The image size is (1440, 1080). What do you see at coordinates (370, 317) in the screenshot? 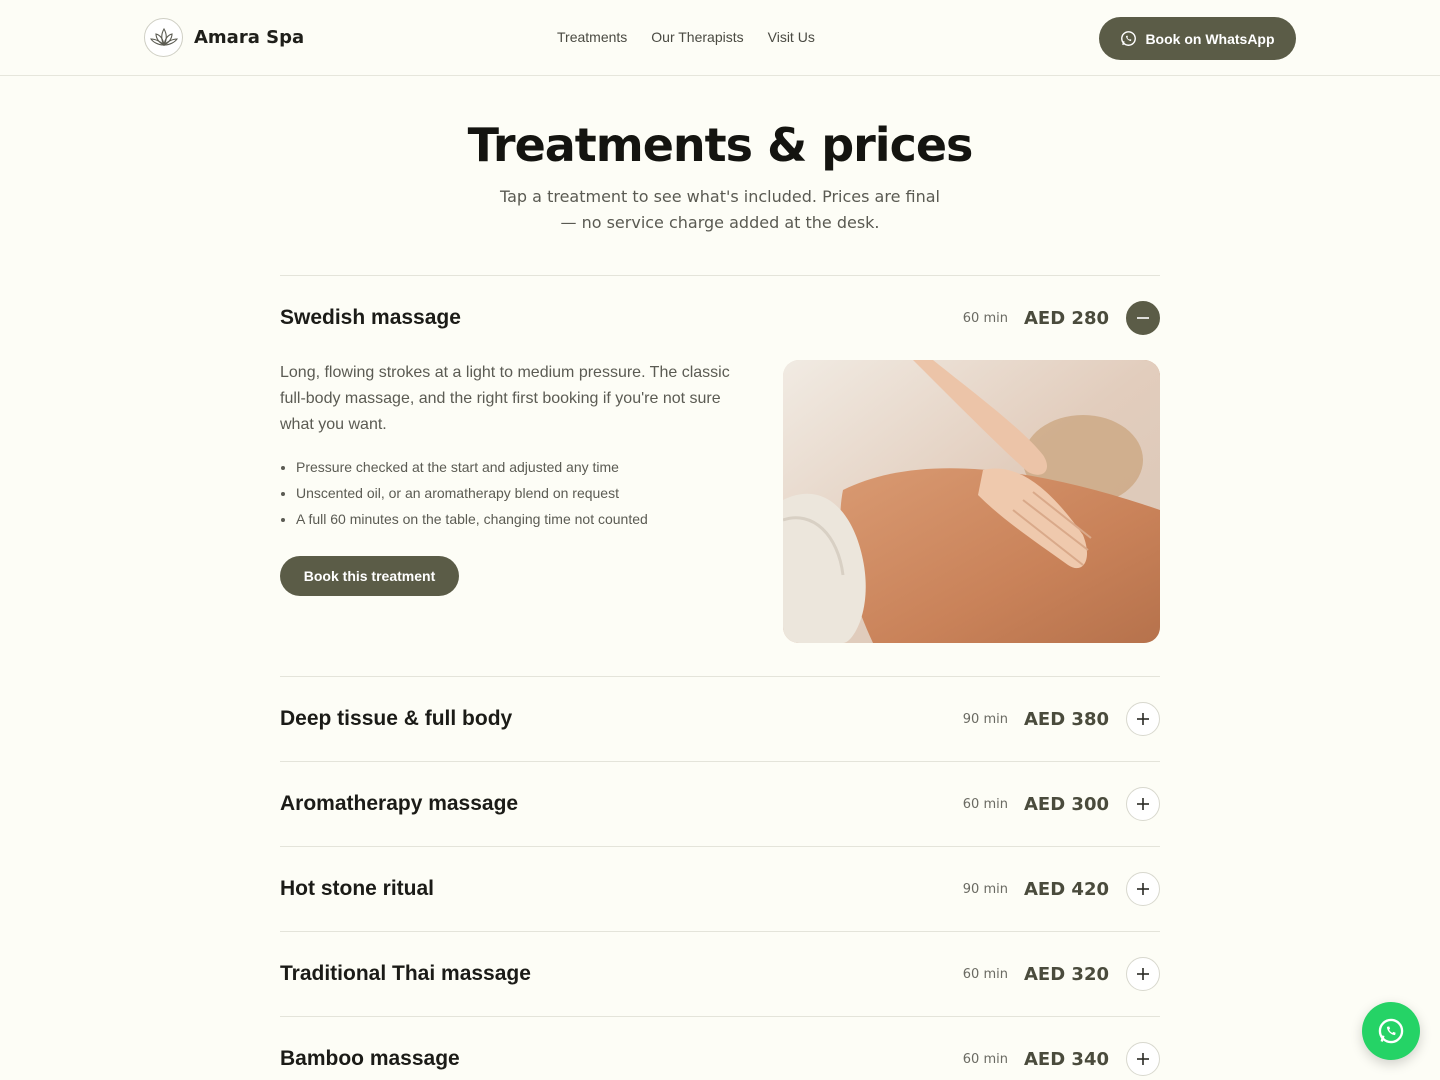
I see `treatment-name: Swedish massage` at bounding box center [370, 317].